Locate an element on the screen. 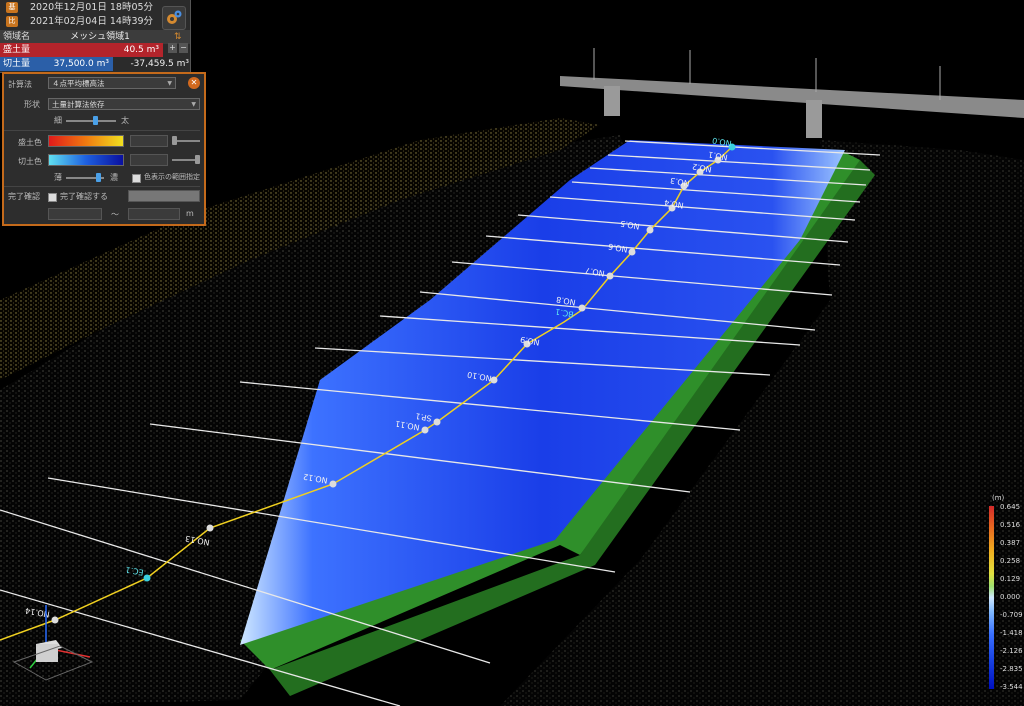 Image resolution: width=1024 pixels, height=706 pixels. cut-color-label: 切土色 is located at coordinates (30, 161).